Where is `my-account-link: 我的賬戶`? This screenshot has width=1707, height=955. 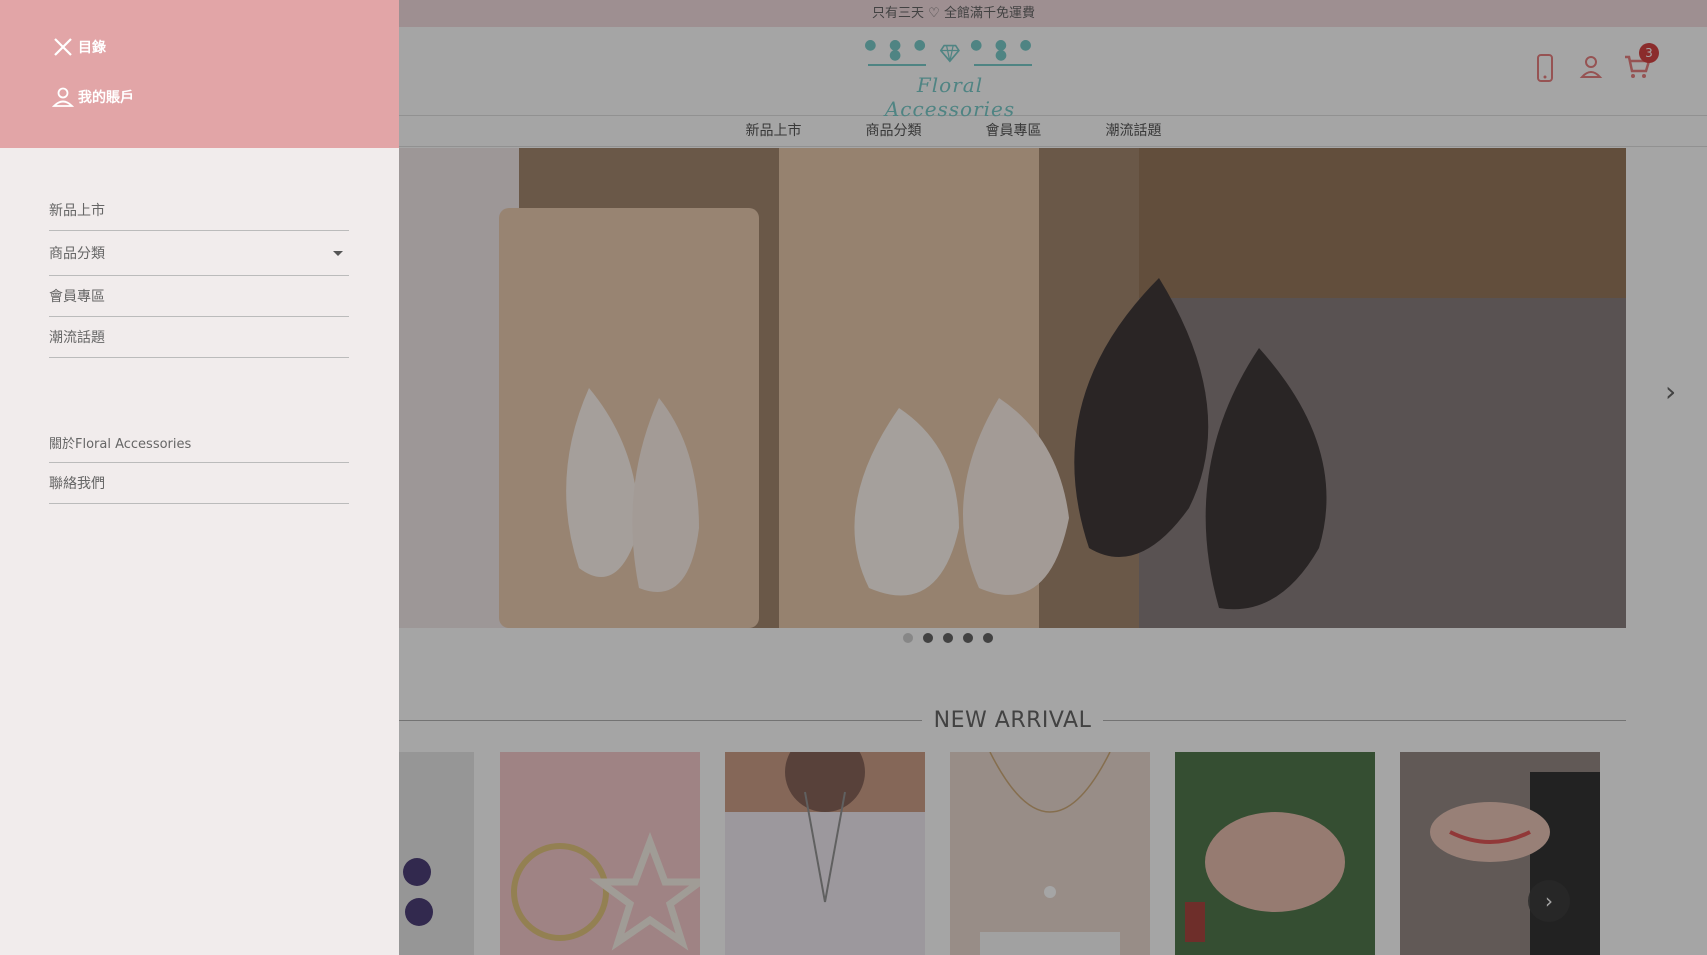 my-account-link: 我的賬戶 is located at coordinates (93, 97).